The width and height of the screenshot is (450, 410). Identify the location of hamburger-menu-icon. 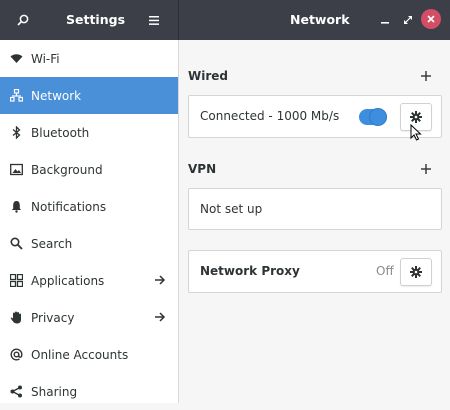
(154, 20).